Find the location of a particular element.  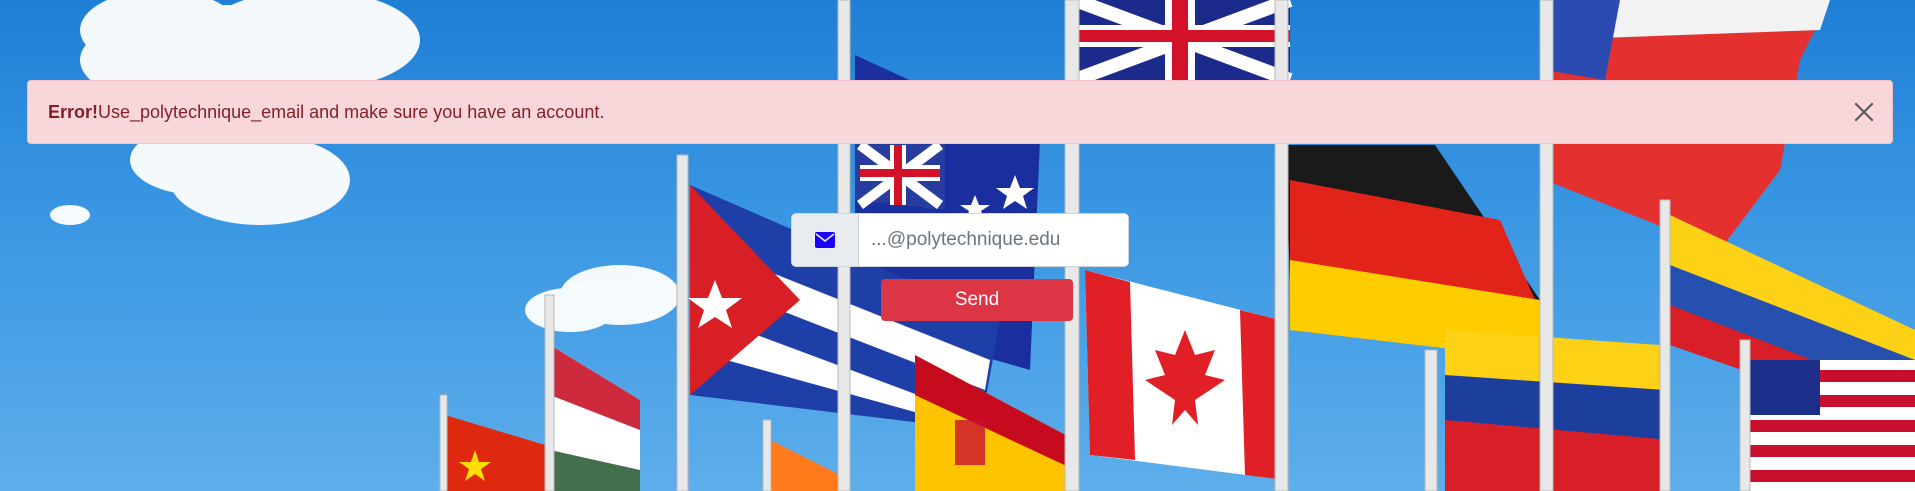

close-icon is located at coordinates (1864, 112).